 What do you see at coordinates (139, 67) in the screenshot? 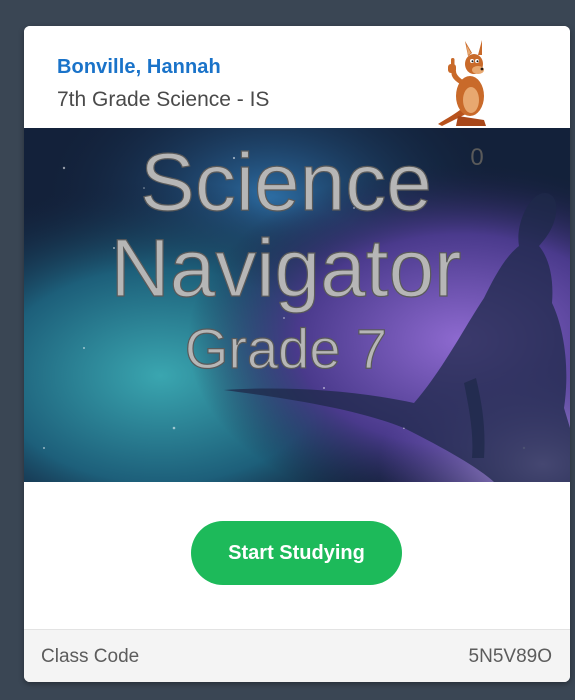
I see `student-name: Bonville, Hannah` at bounding box center [139, 67].